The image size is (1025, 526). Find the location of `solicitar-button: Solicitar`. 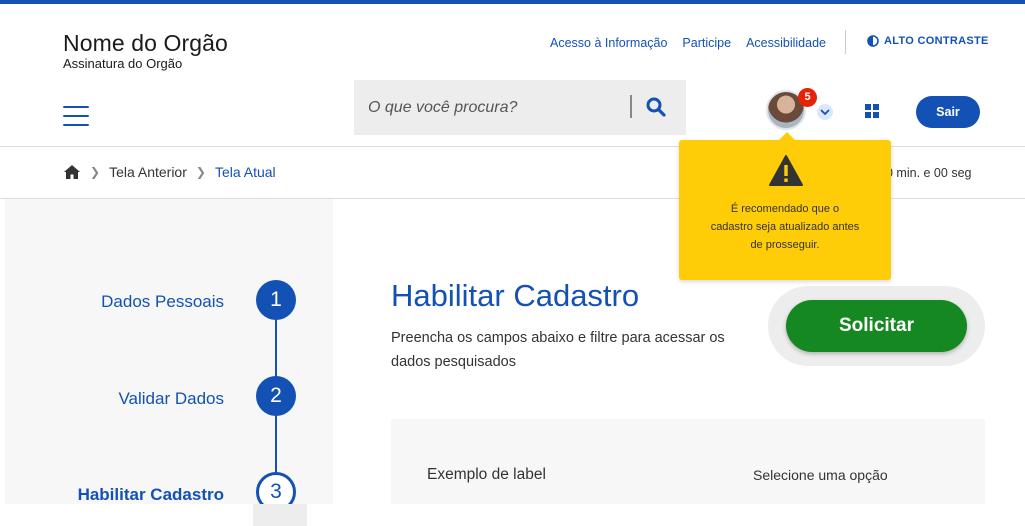

solicitar-button: Solicitar is located at coordinates (876, 326).